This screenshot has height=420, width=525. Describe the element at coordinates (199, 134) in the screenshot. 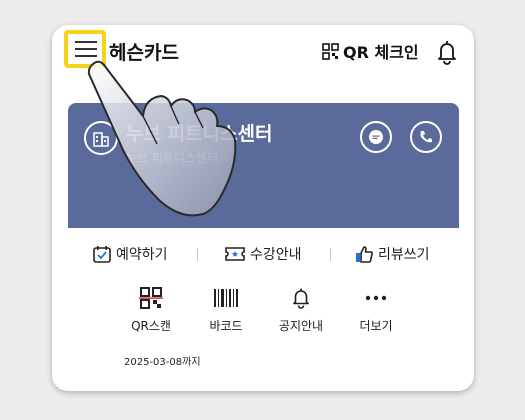

I see `gym-name: 누브 피트니스센터` at that location.